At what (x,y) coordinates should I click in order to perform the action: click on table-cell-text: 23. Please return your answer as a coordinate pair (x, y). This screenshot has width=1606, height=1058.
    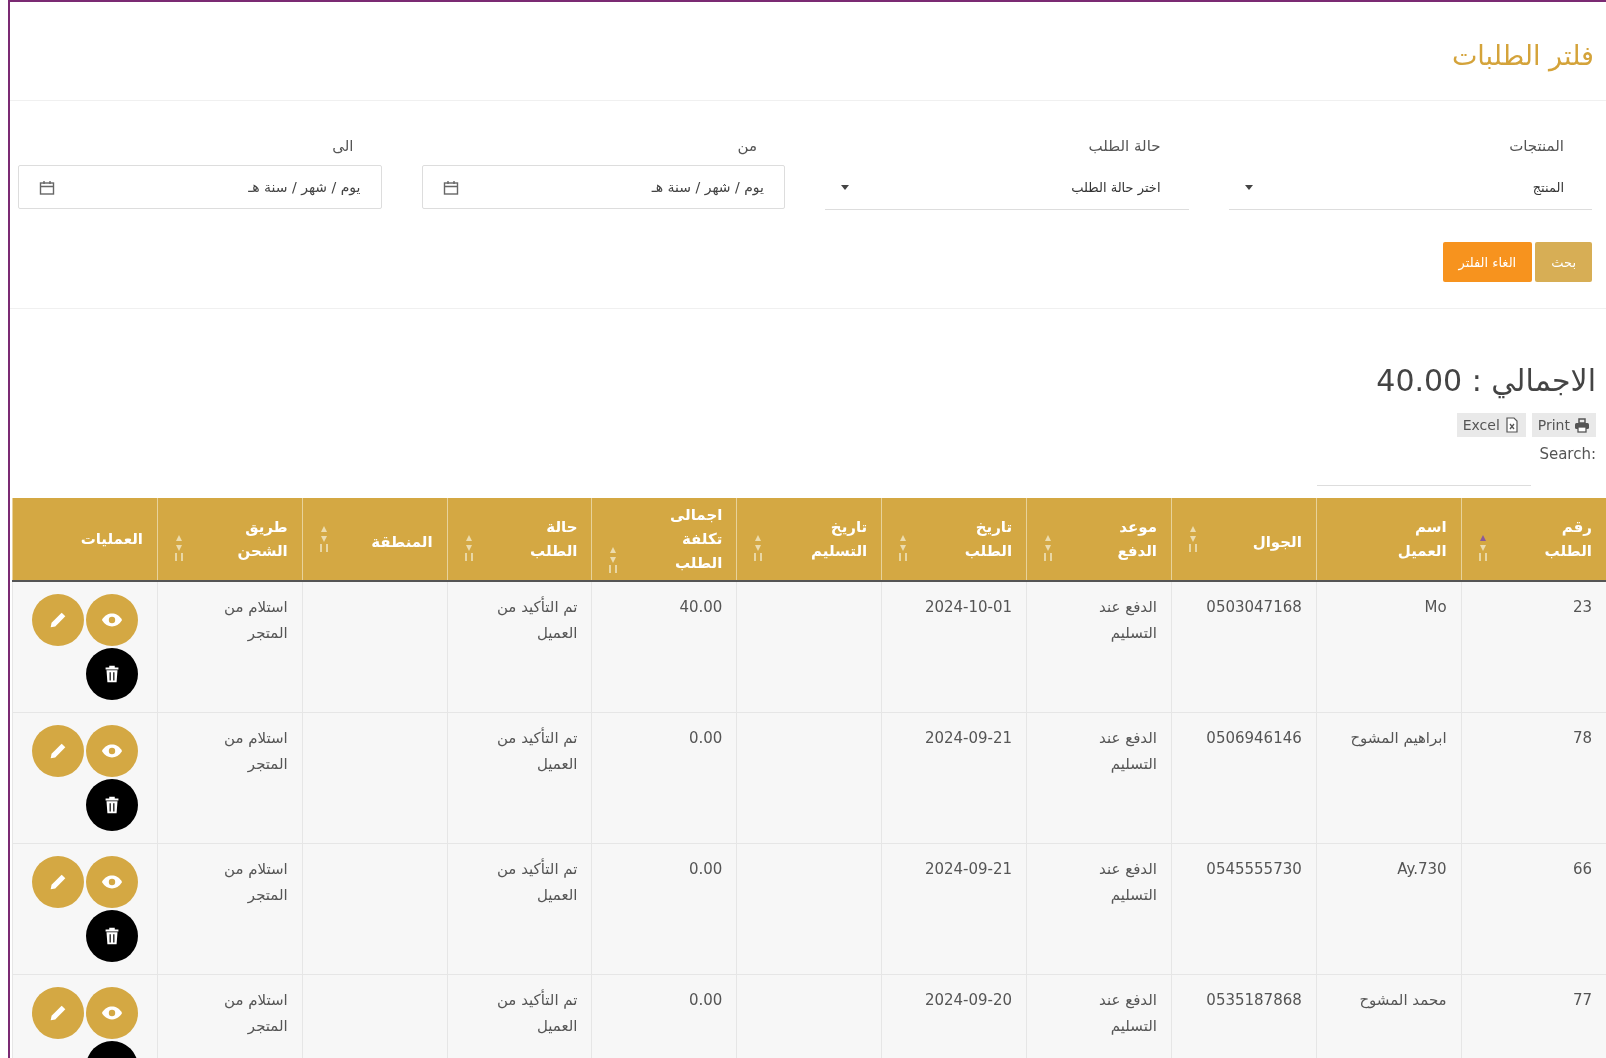
    Looking at the image, I should click on (1581, 607).